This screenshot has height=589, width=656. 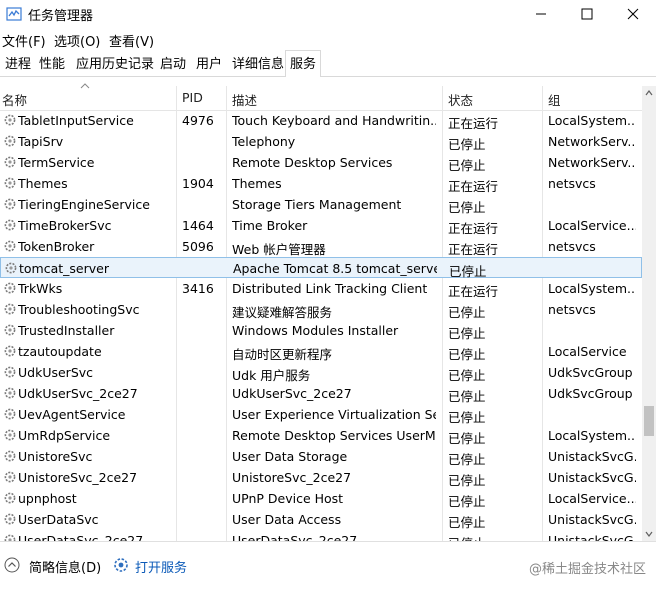 I want to click on service-description: Remote Desktop Services, so click(x=312, y=162).